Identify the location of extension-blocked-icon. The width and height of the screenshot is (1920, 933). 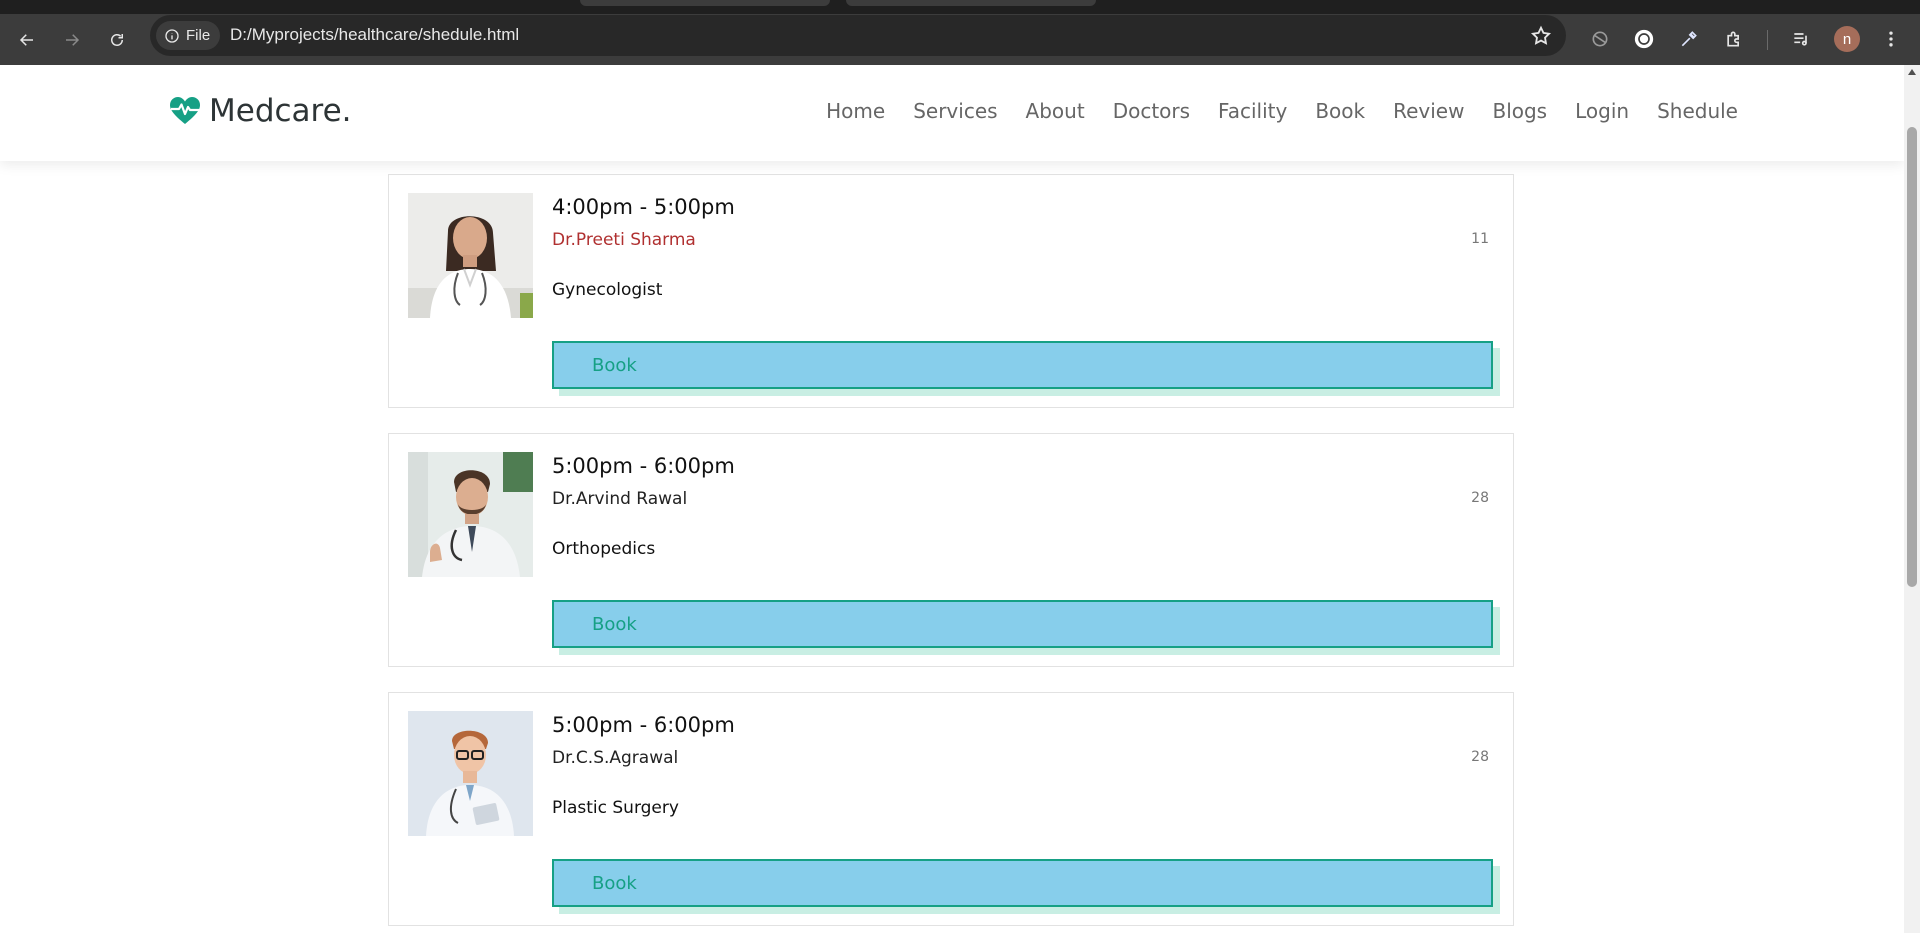
(1600, 39).